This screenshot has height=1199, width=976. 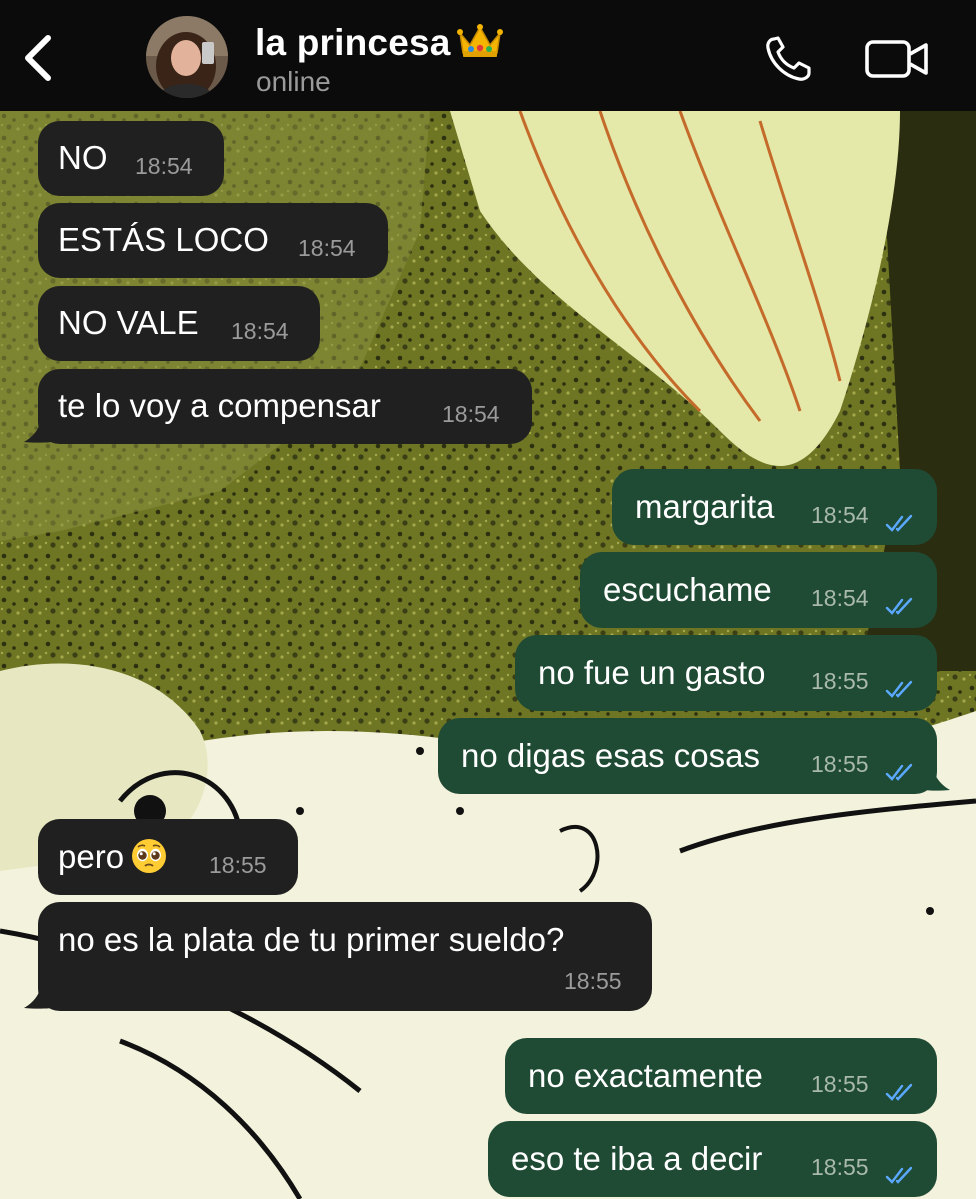 I want to click on message-outgoing: no exactamente 18:55, so click(x=721, y=1076).